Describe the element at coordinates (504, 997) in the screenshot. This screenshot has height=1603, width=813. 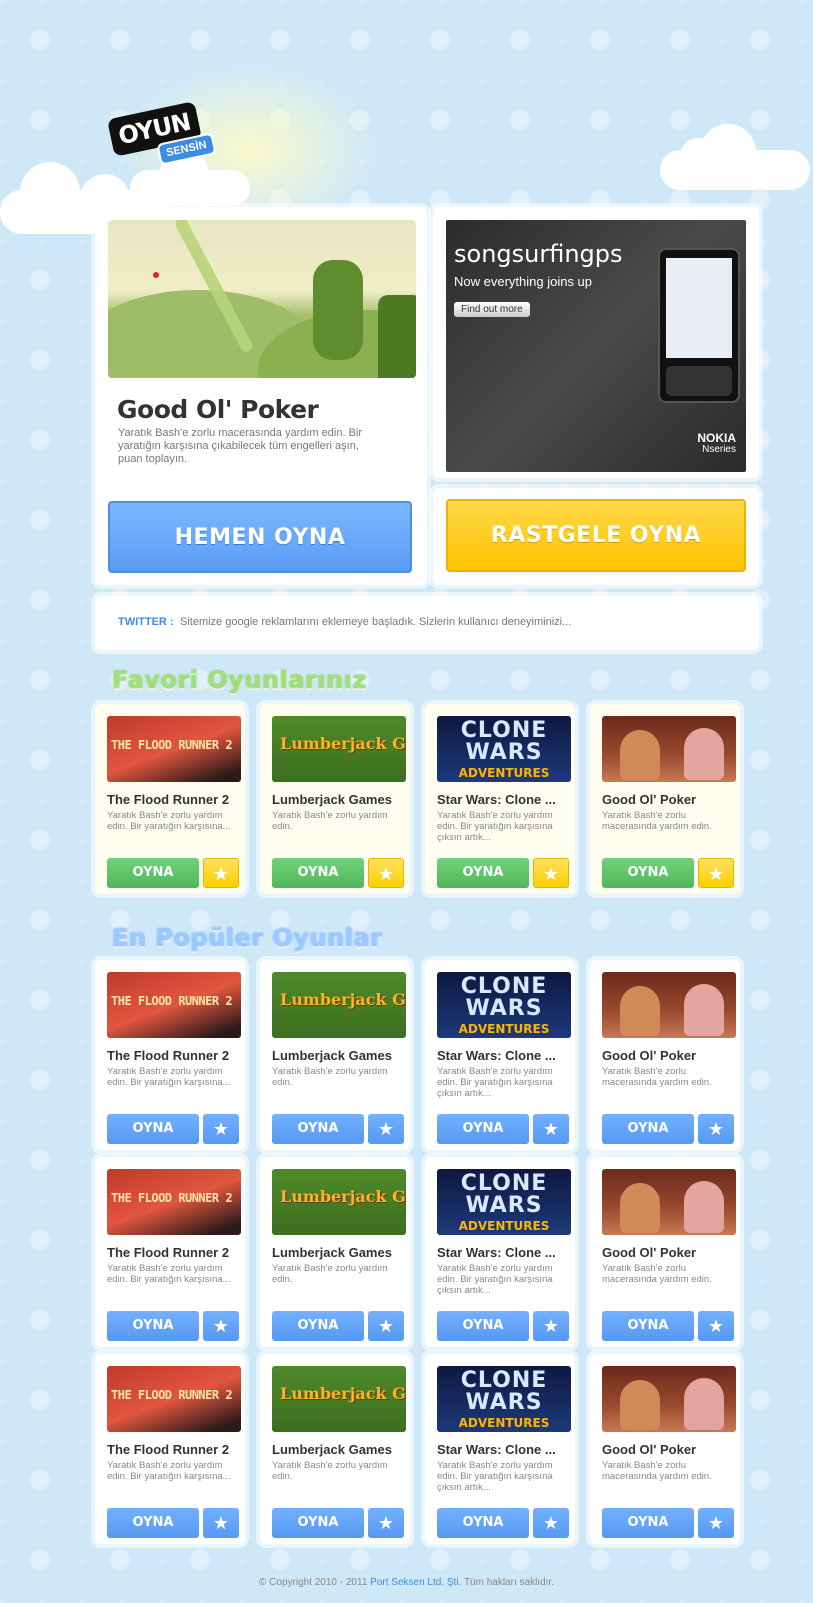
I see `thumbnail-text: CLONE WARS` at that location.